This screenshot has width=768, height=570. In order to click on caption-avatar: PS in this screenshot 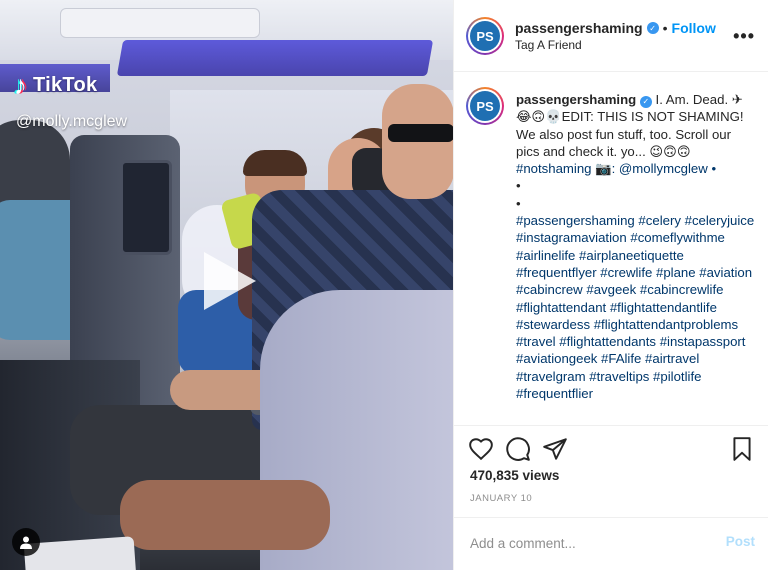, I will do `click(485, 106)`.